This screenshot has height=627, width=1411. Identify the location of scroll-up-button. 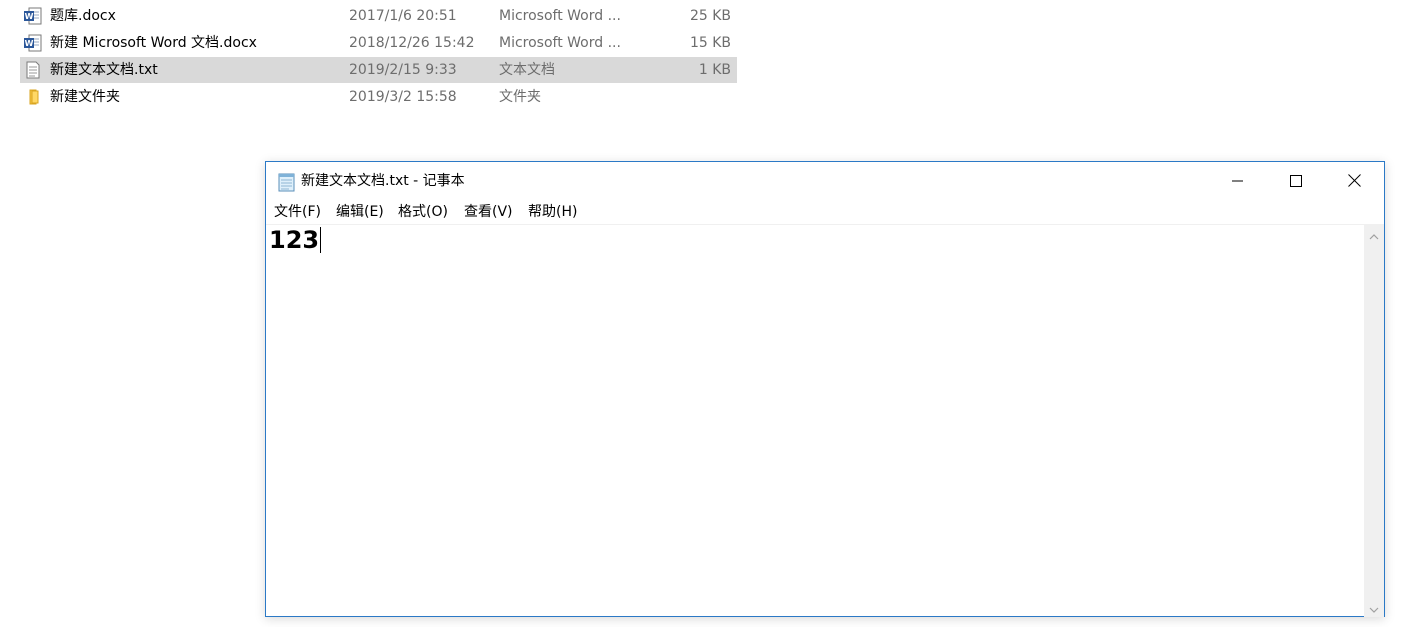
(1374, 234).